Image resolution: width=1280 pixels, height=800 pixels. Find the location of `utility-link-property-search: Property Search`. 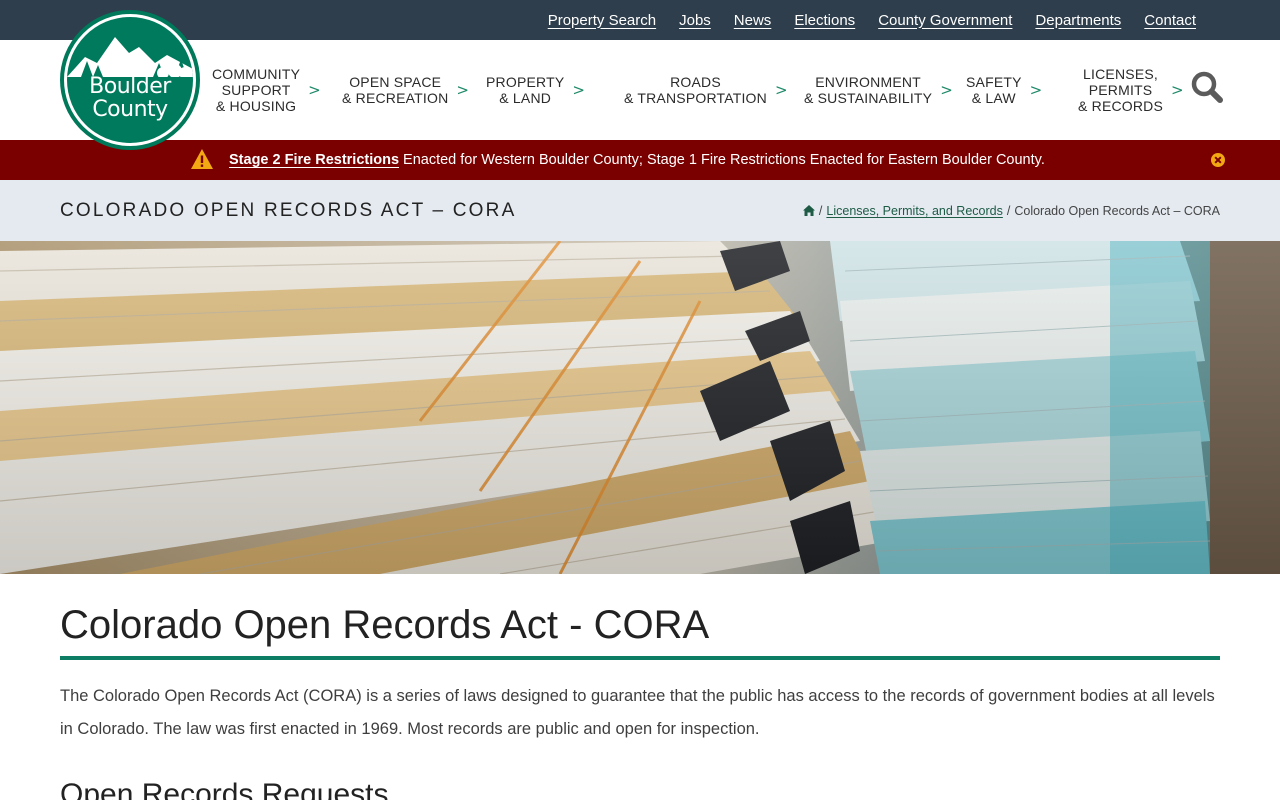

utility-link-property-search: Property Search is located at coordinates (602, 20).